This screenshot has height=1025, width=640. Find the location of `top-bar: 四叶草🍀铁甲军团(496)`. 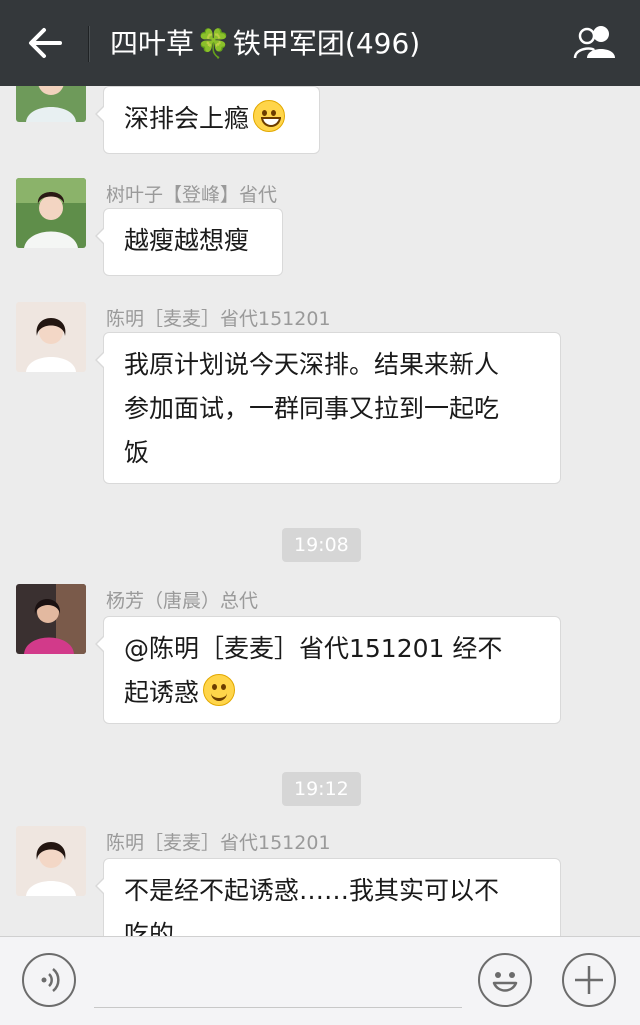

top-bar: 四叶草🍀铁甲军团(496) is located at coordinates (320, 43).